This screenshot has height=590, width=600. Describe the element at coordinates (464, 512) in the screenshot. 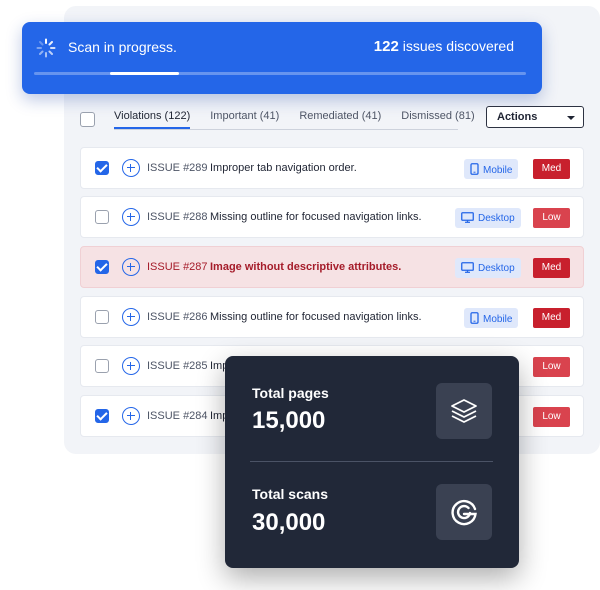

I see `brand-g-icon` at that location.